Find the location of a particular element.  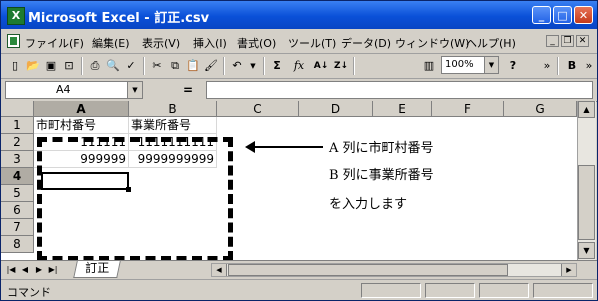

cell-b1: 事業所番号 is located at coordinates (173, 125).